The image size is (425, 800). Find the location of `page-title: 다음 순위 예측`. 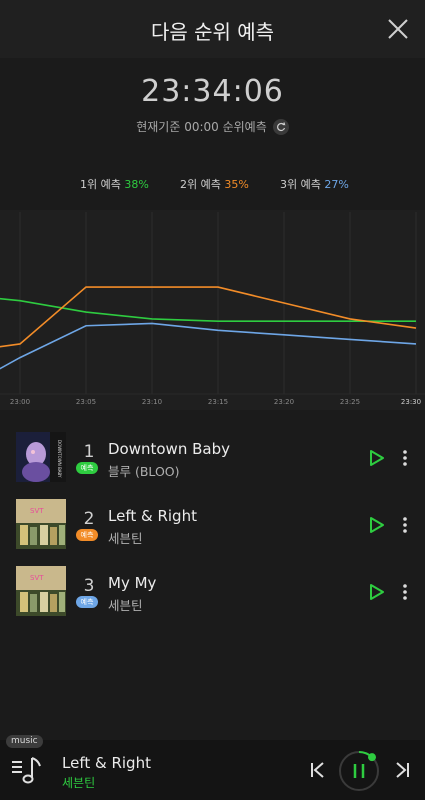

page-title: 다음 순위 예측 is located at coordinates (212, 32).